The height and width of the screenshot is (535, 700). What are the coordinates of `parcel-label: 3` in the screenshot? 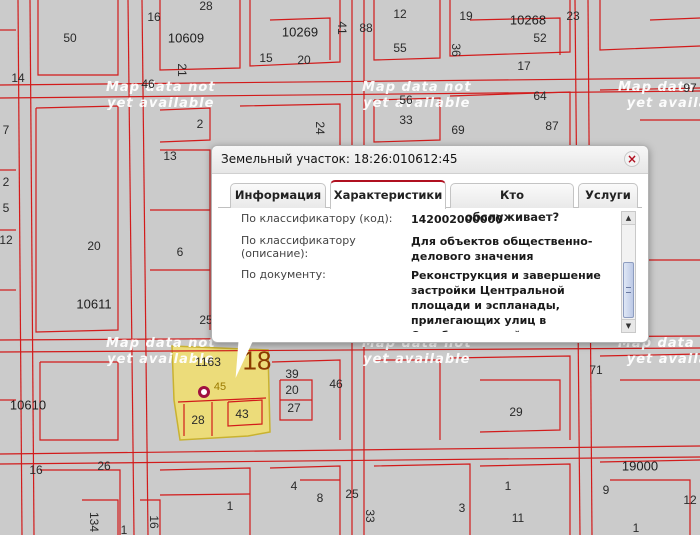 It's located at (462, 508).